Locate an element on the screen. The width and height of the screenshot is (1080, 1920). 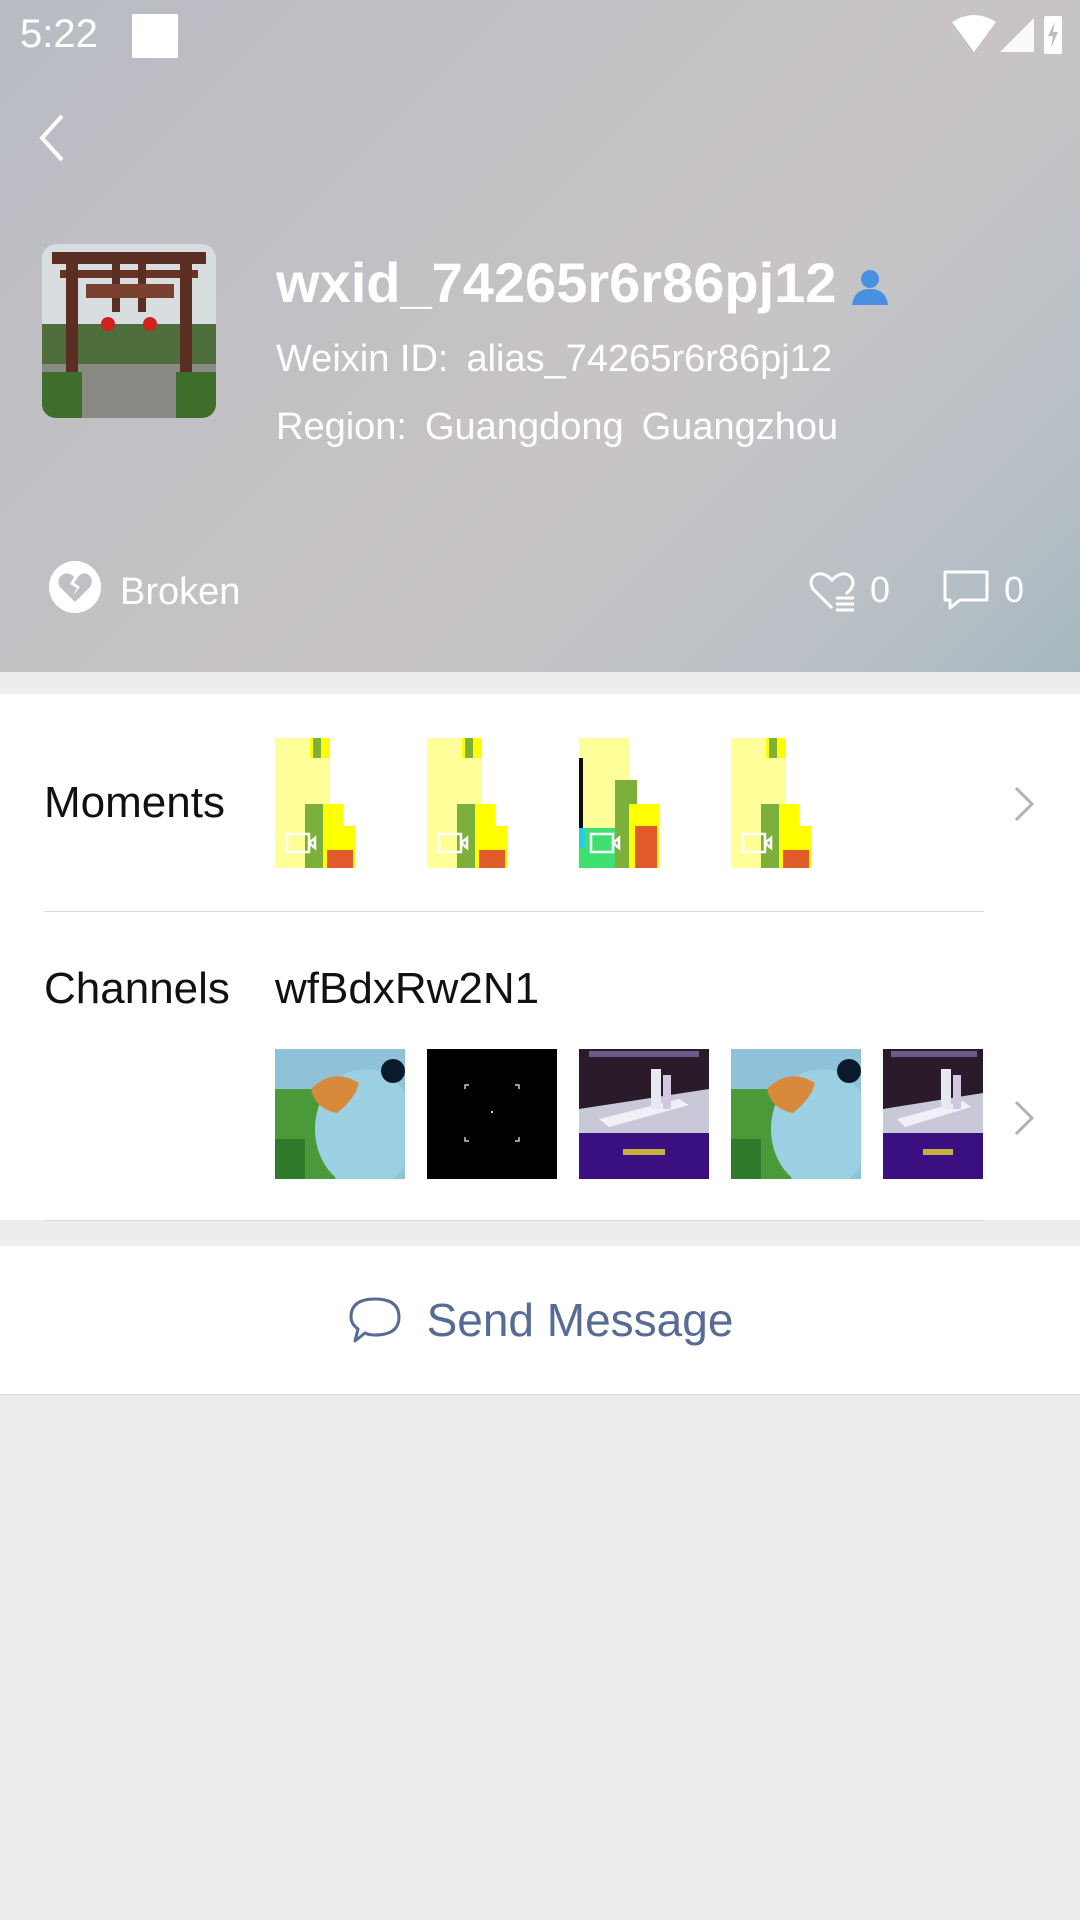
back-button is located at coordinates (55, 138).